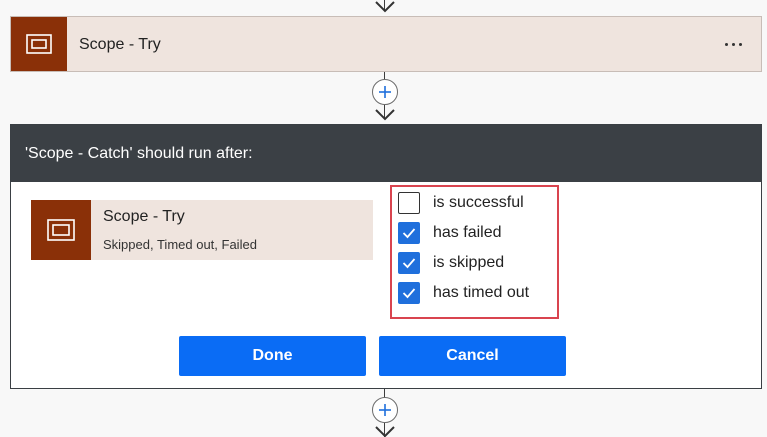 The image size is (767, 437). Describe the element at coordinates (180, 244) in the screenshot. I see `source-action-status: Skipped, Timed out, Failed` at that location.